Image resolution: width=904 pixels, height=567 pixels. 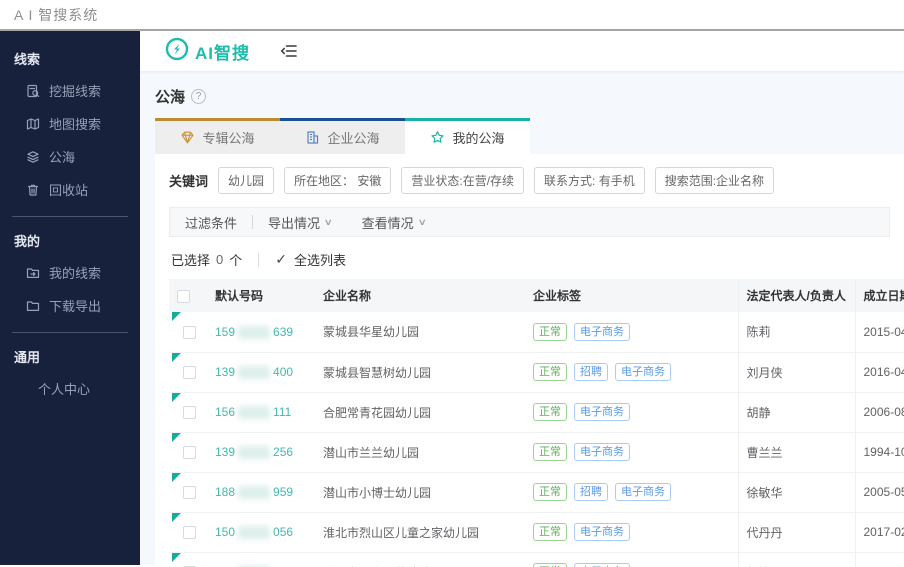 I want to click on view-status-dropdown: 查看情况 ∨, so click(x=394, y=222).